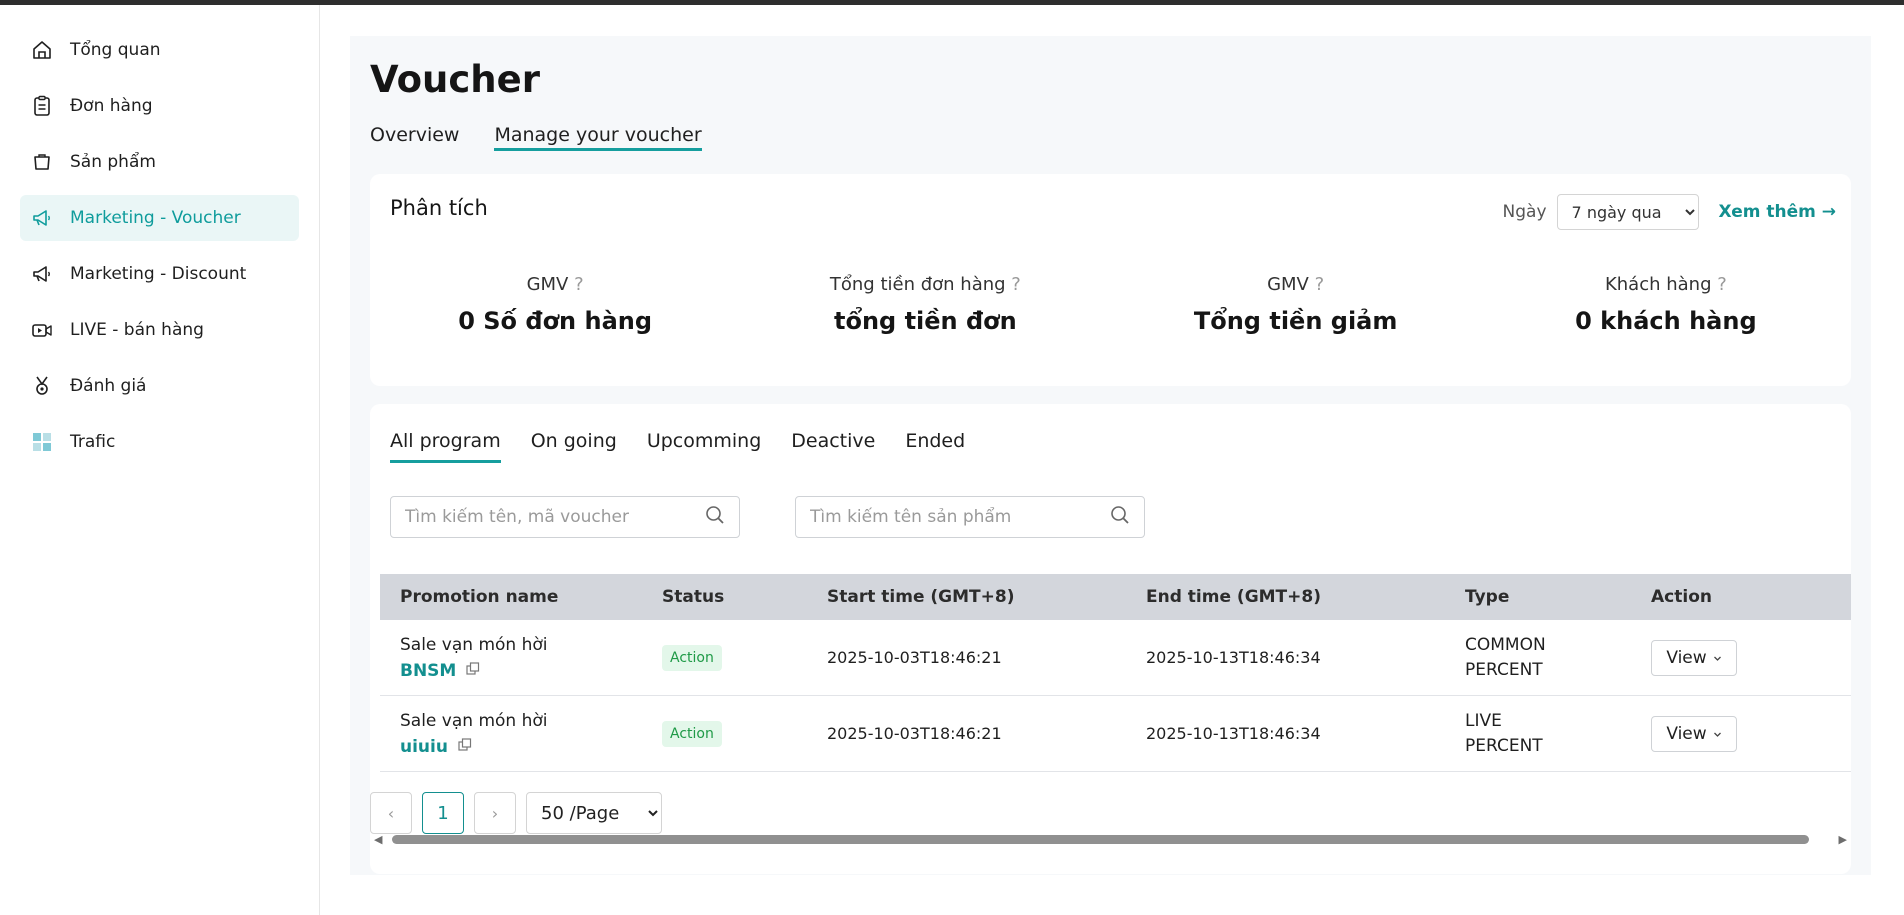 This screenshot has width=1904, height=915. Describe the element at coordinates (1100, 839) in the screenshot. I see `scrollbar-thumb` at that location.